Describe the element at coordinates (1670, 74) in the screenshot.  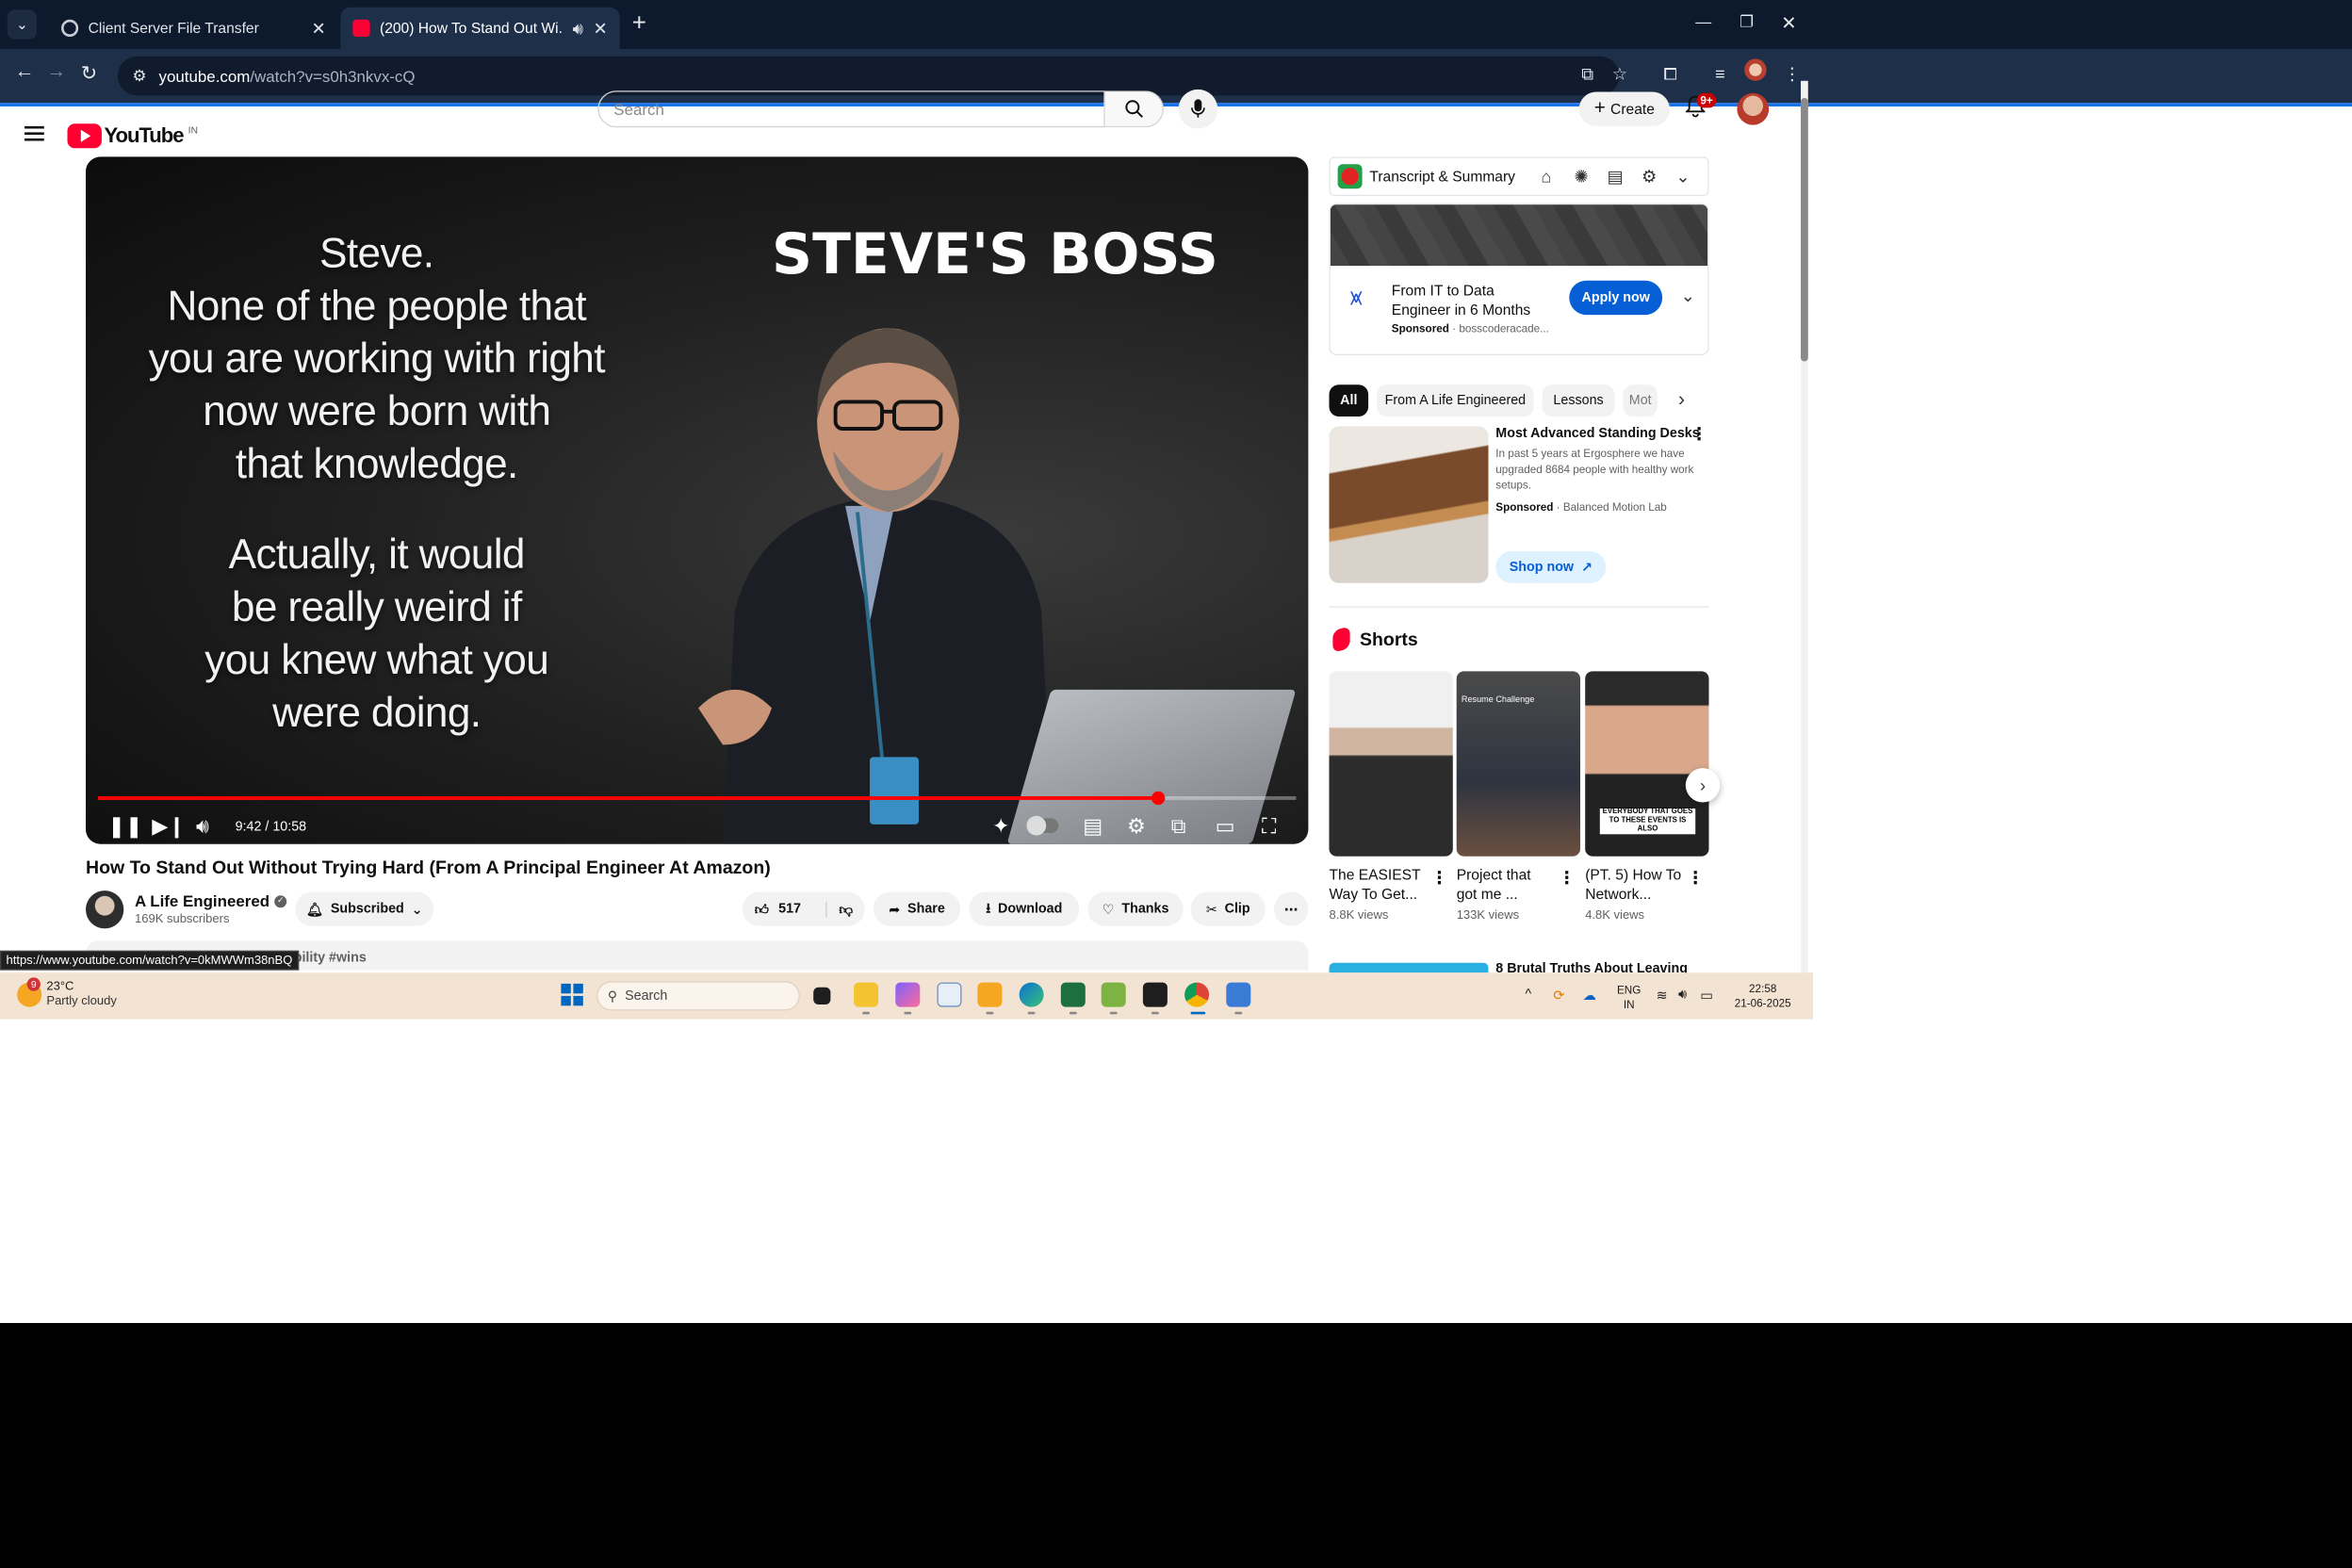
I see `extensions-icon: ⧠` at that location.